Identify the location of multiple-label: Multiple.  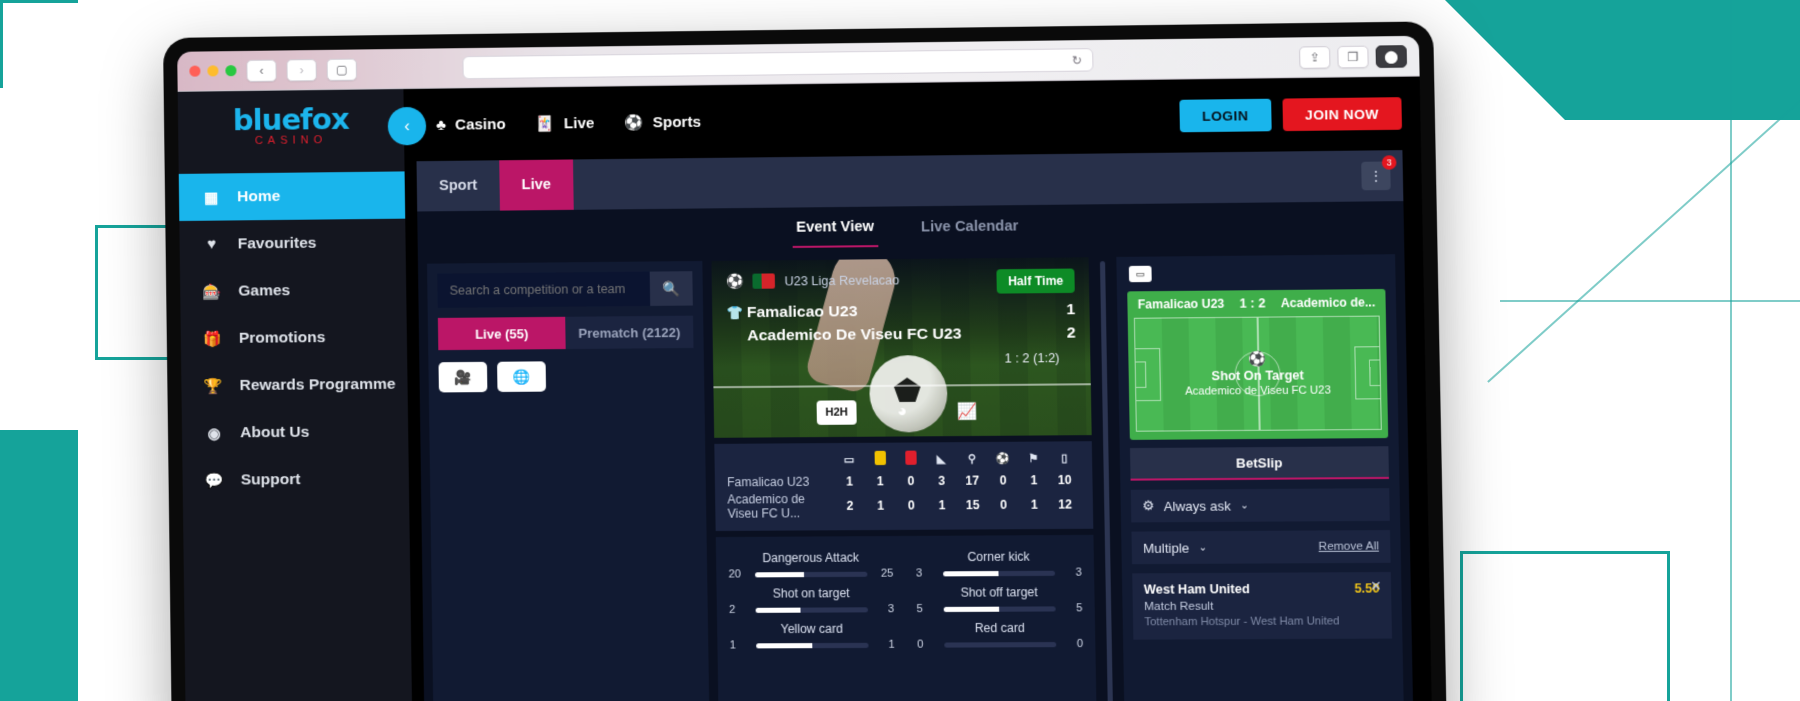
(1166, 547).